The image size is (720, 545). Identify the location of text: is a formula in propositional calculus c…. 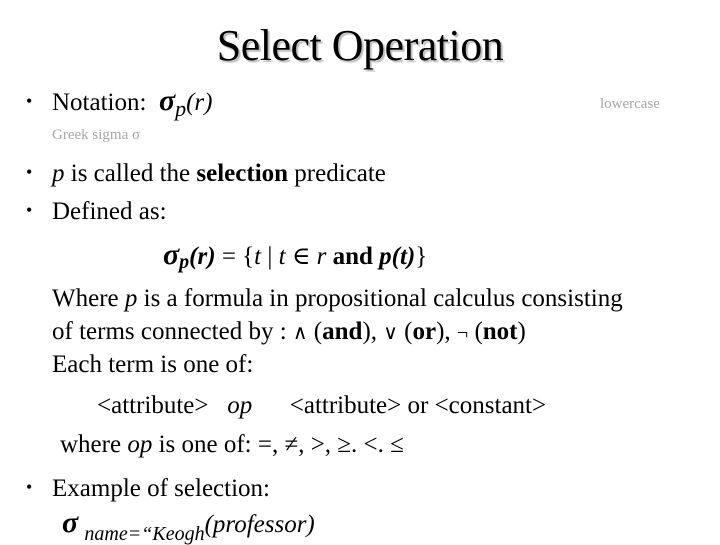
(380, 298).